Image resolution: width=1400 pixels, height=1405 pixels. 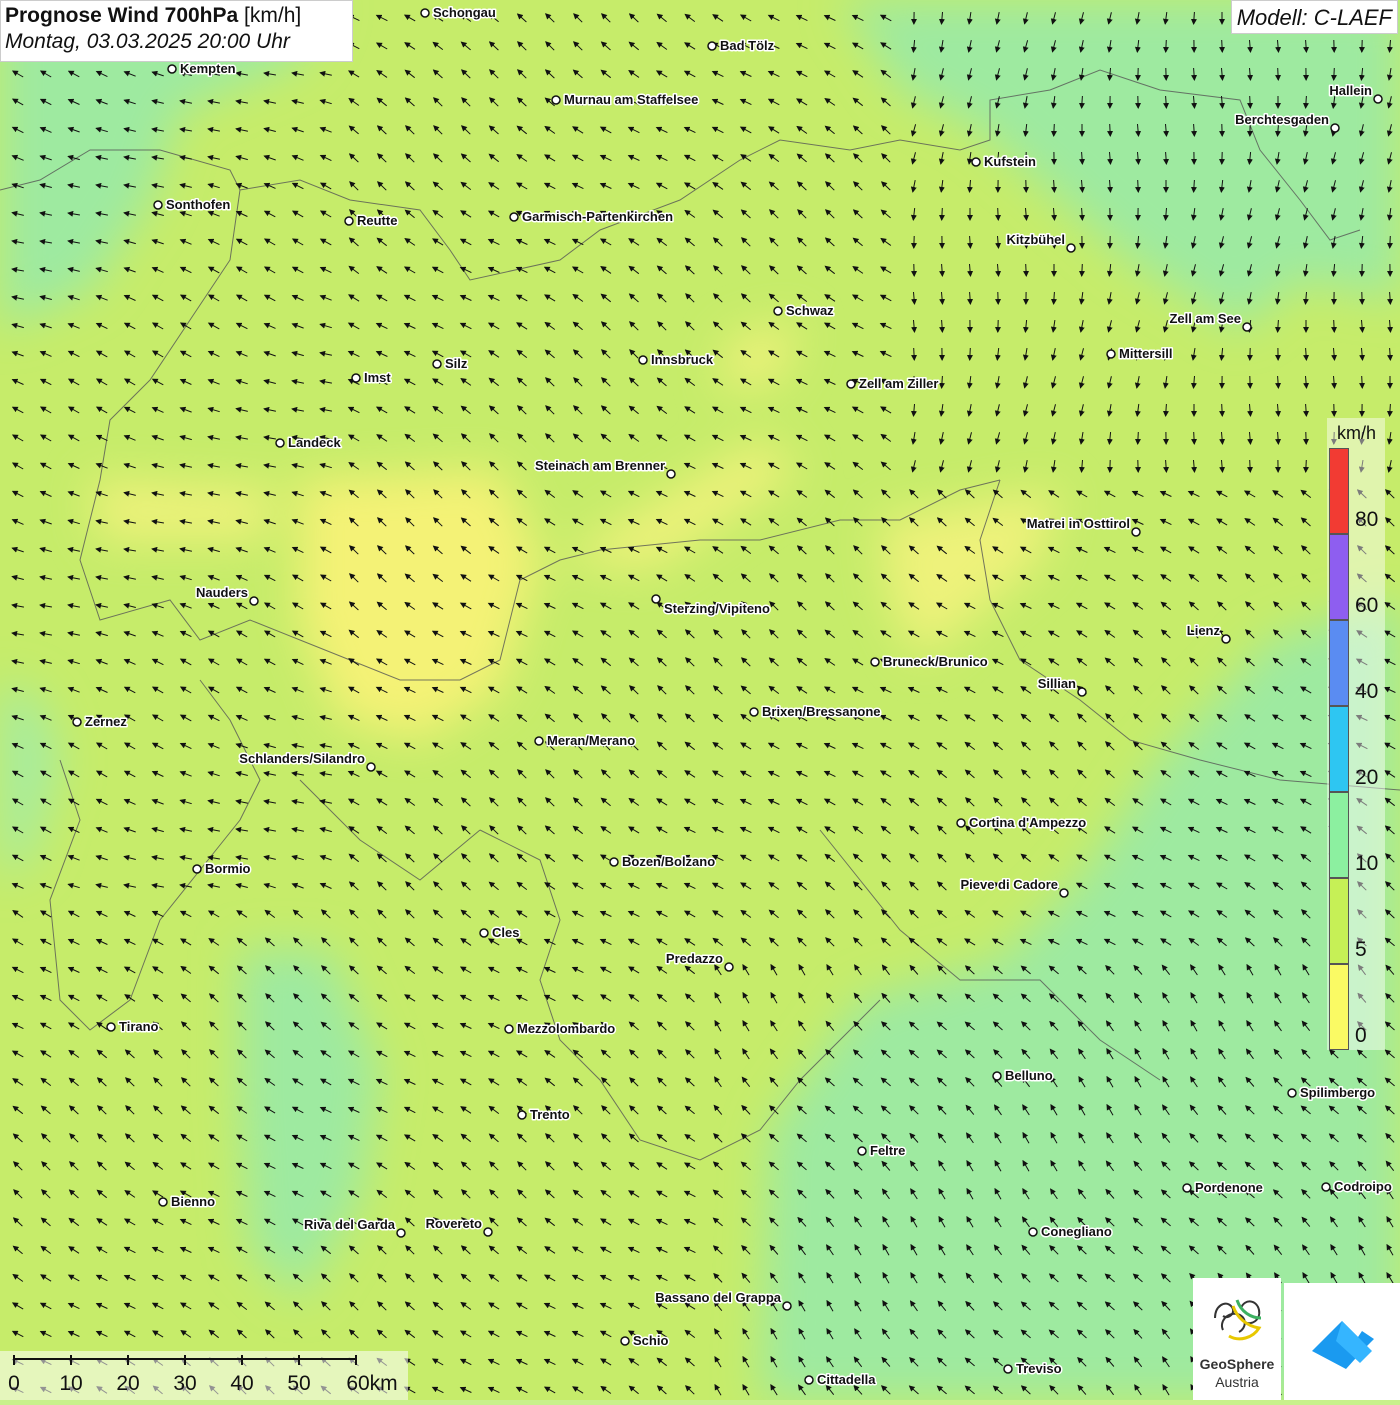 What do you see at coordinates (1021, 822) in the screenshot?
I see `city-marker: Cortina d'Ampezzo` at bounding box center [1021, 822].